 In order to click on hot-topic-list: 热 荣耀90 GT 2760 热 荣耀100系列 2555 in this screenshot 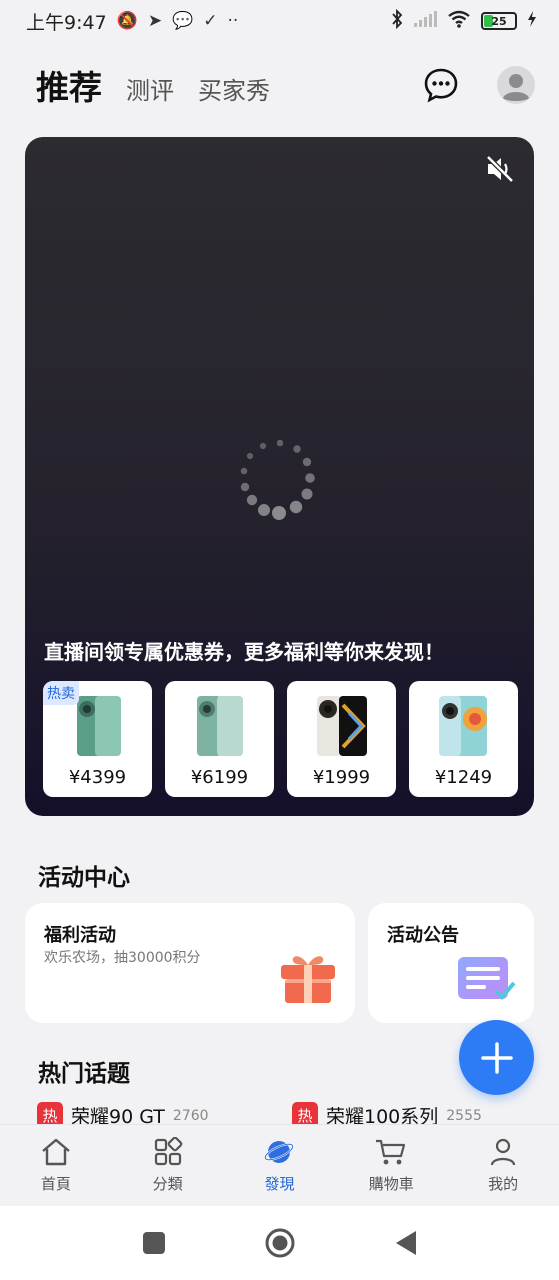, I will do `click(298, 1113)`.